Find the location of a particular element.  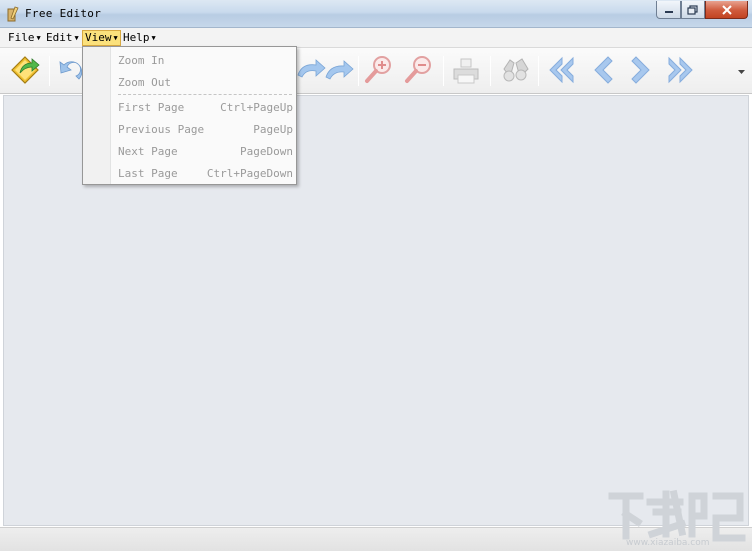

restore-icon is located at coordinates (692, 9).